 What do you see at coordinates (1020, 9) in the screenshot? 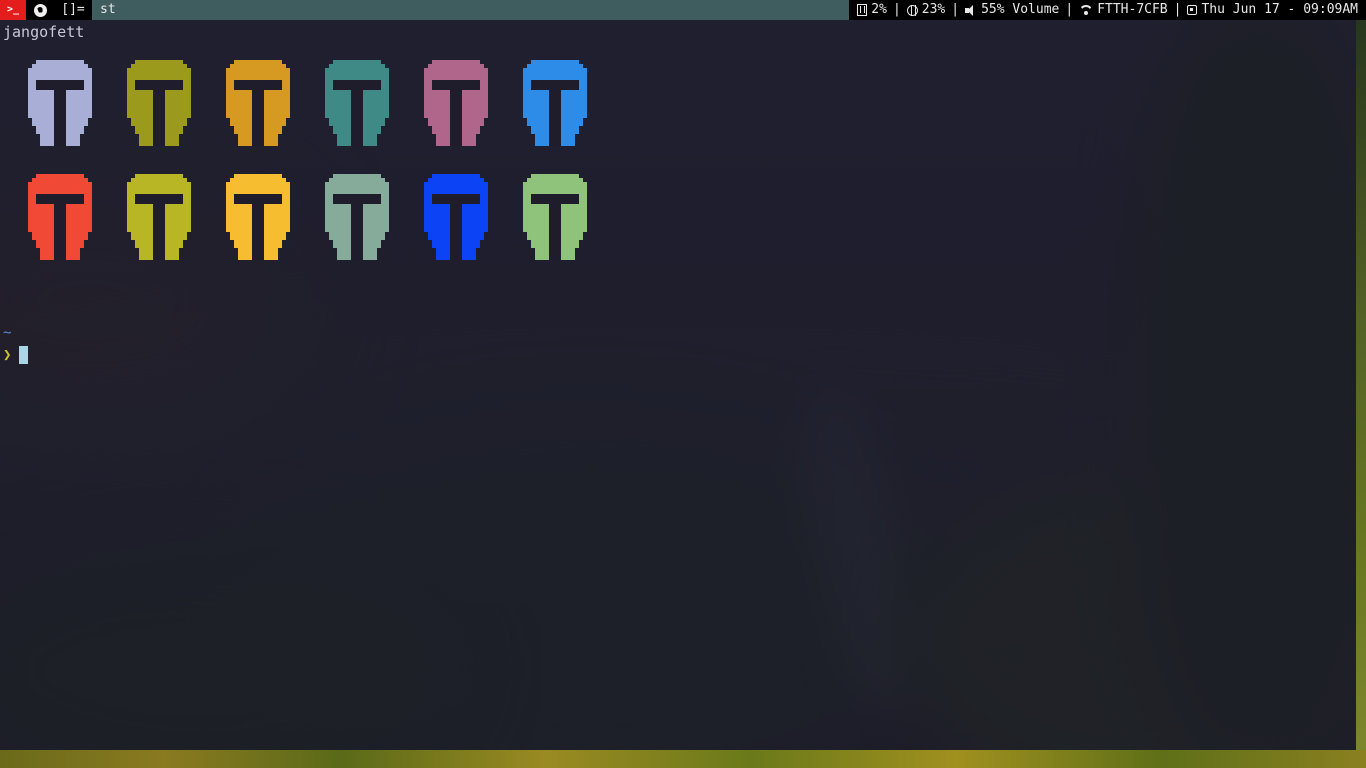
I see `volume-value: 55% Volume` at bounding box center [1020, 9].